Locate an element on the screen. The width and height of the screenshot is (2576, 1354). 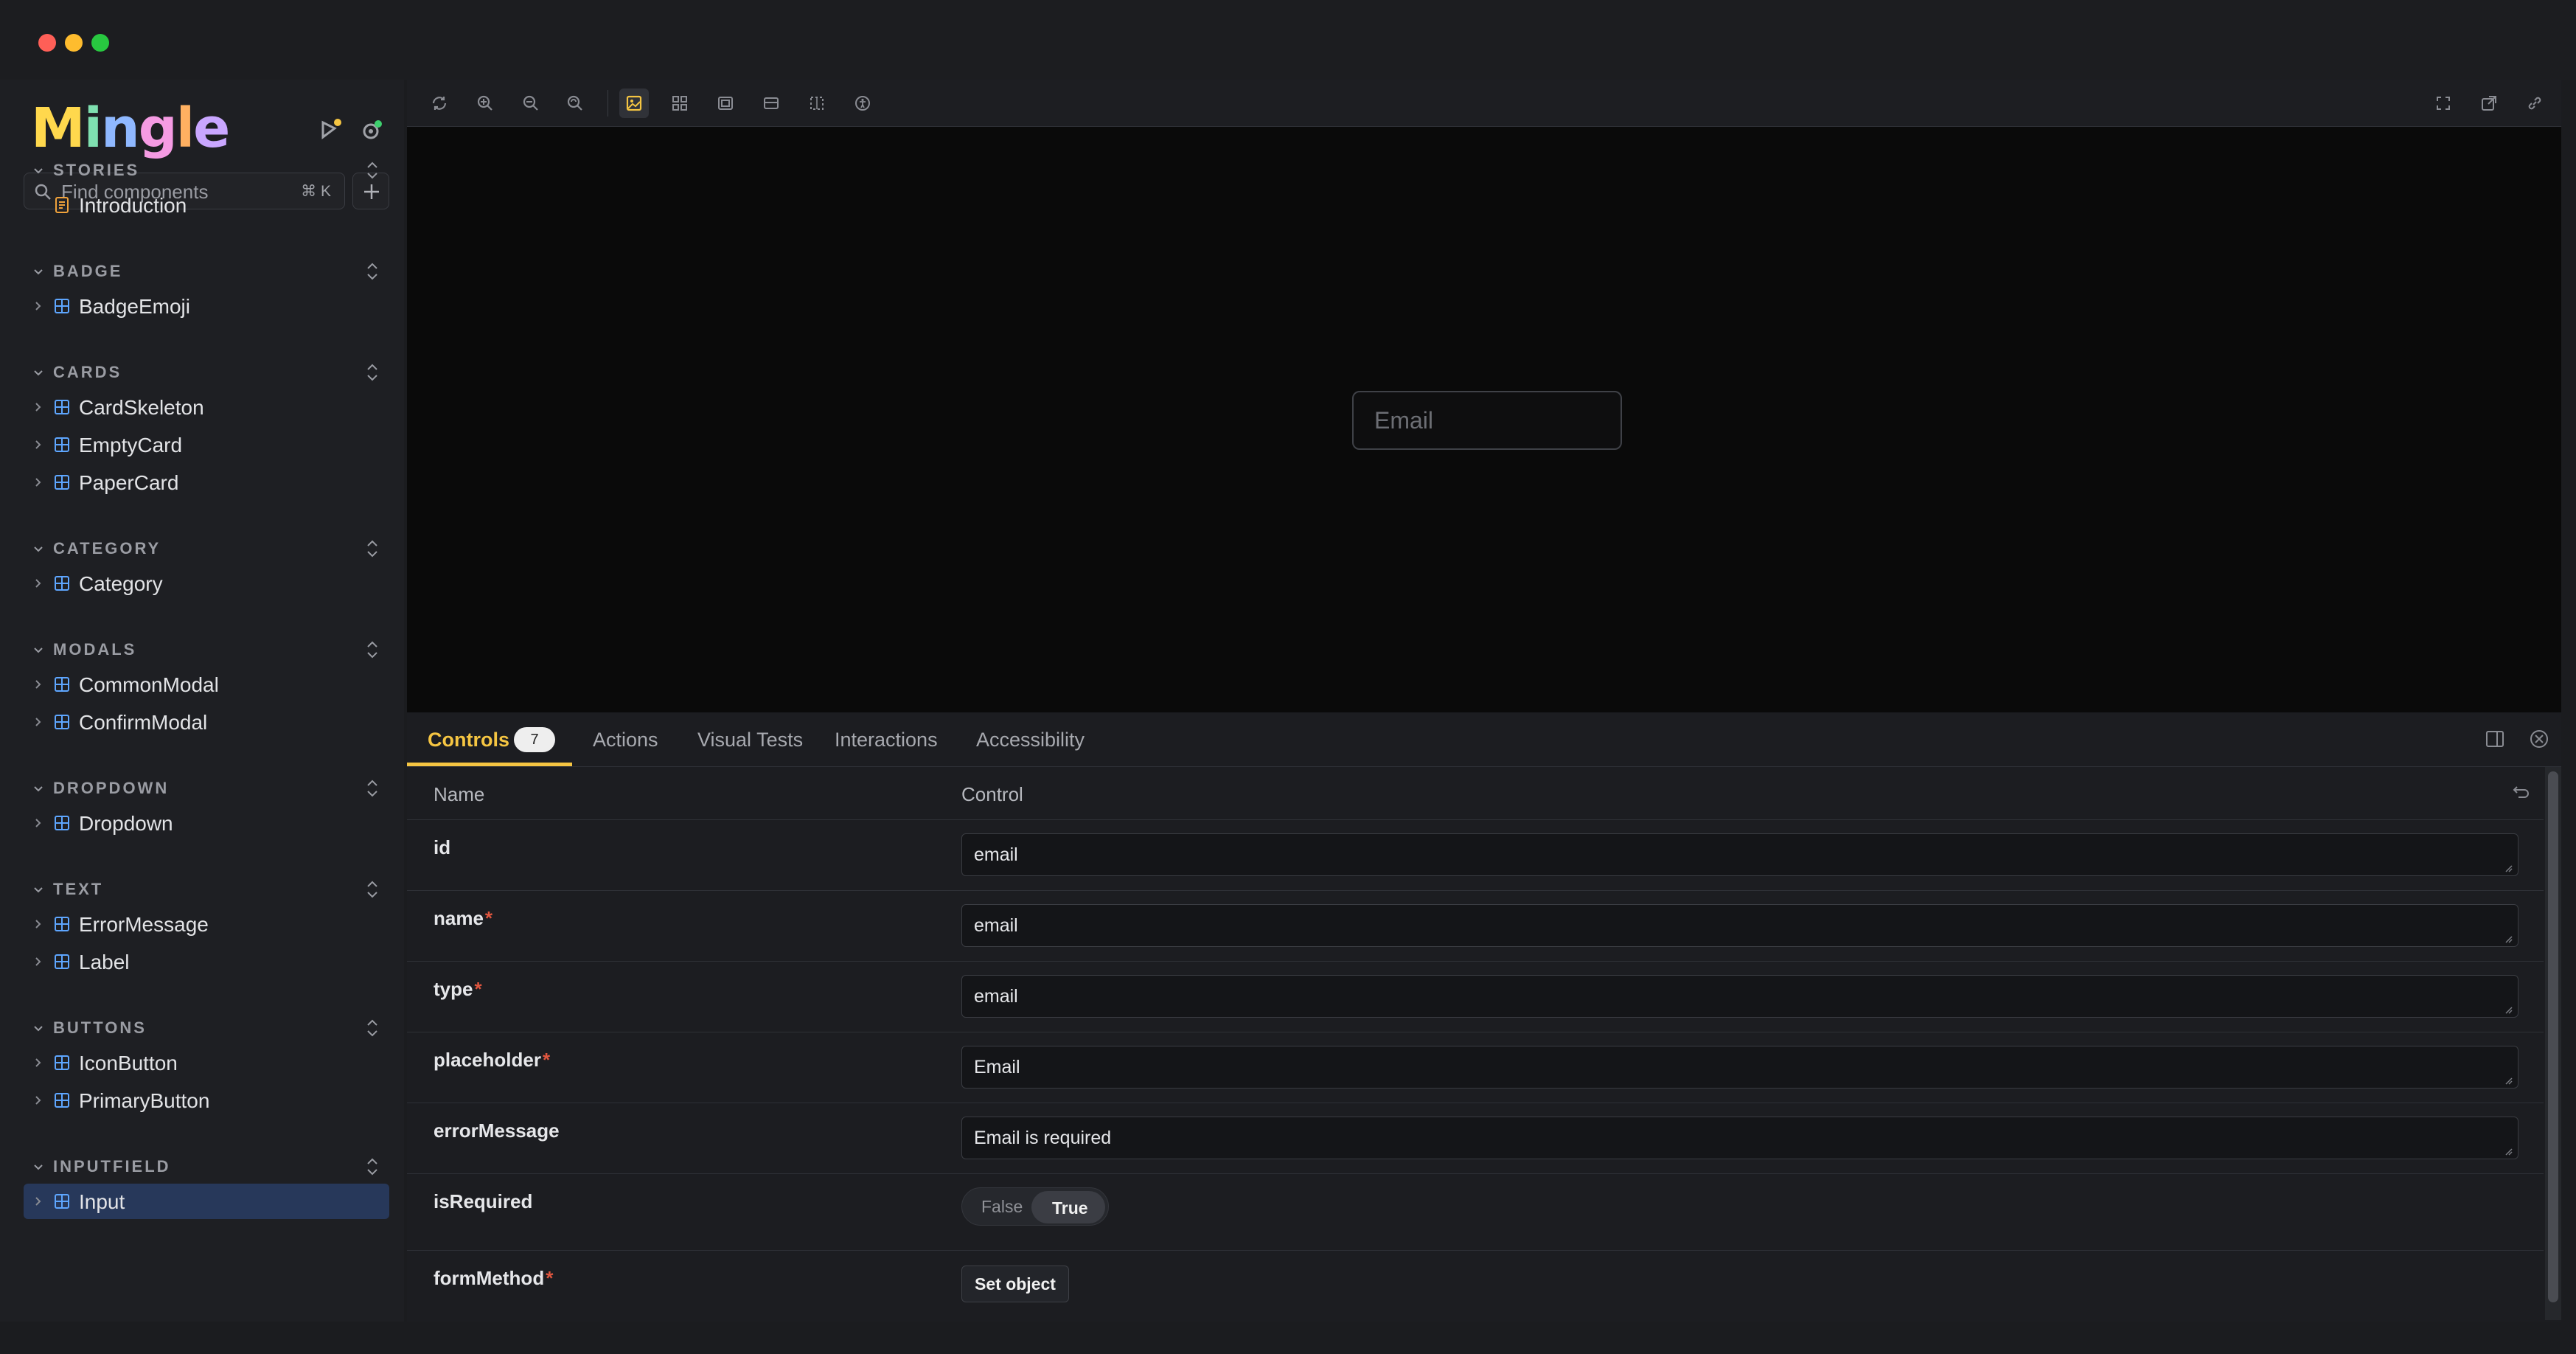
sidebar-item-label: Introduction is located at coordinates (133, 205).